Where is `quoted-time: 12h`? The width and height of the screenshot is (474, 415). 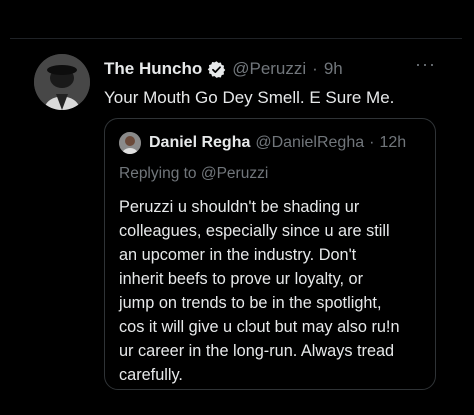
quoted-time: 12h is located at coordinates (393, 142).